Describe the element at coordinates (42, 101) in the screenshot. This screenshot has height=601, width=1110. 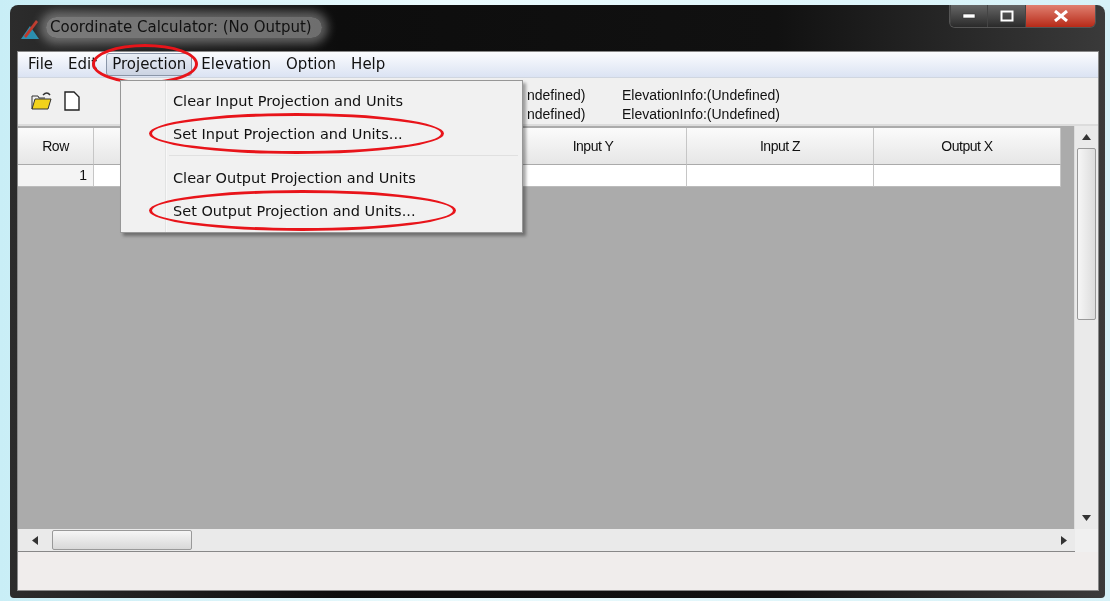
I see `open-folder-icon` at that location.